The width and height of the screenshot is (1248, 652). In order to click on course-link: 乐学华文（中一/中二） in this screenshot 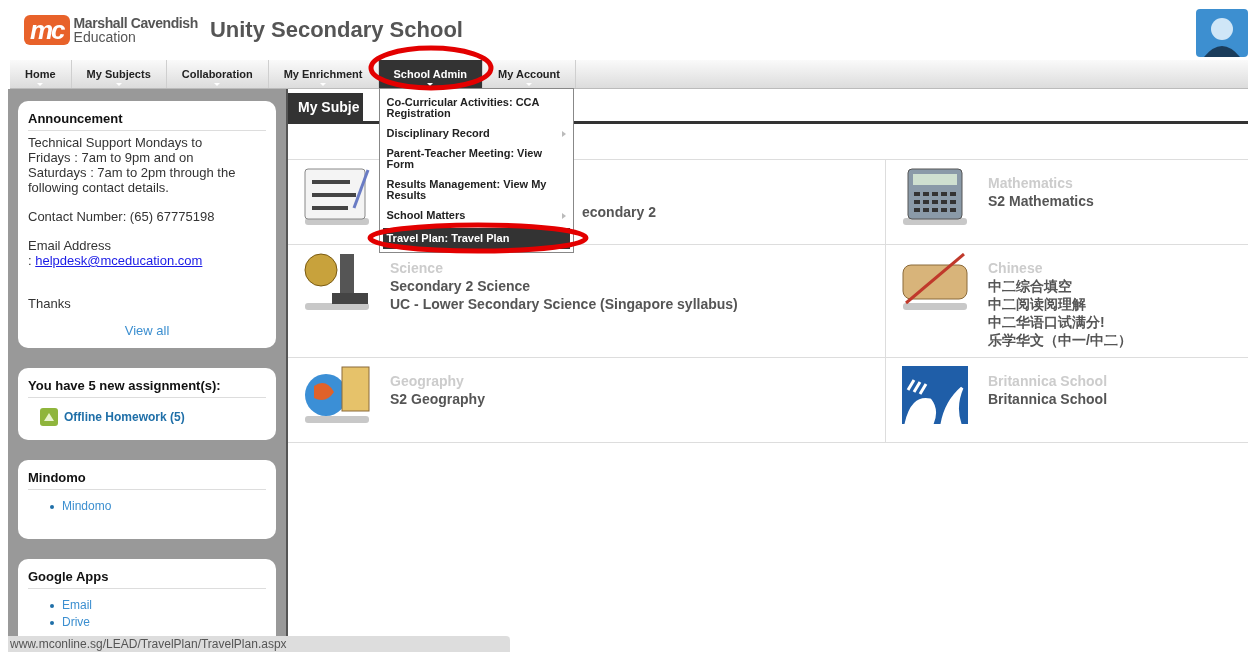, I will do `click(1060, 340)`.